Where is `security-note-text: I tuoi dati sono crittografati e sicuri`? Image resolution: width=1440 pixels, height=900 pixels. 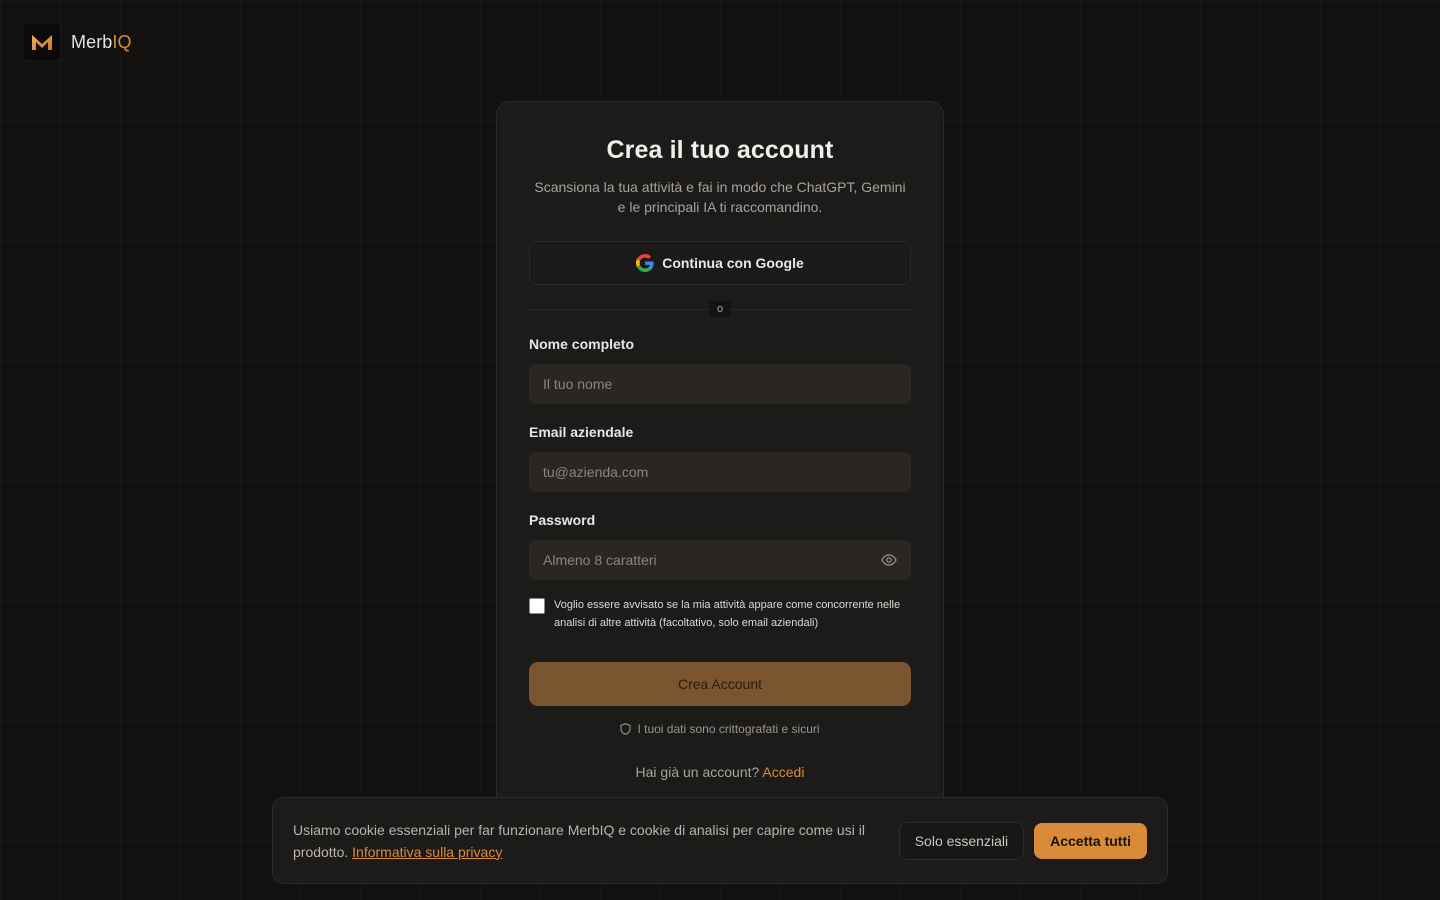
security-note-text: I tuoi dati sono crittografati e sicuri is located at coordinates (728, 729).